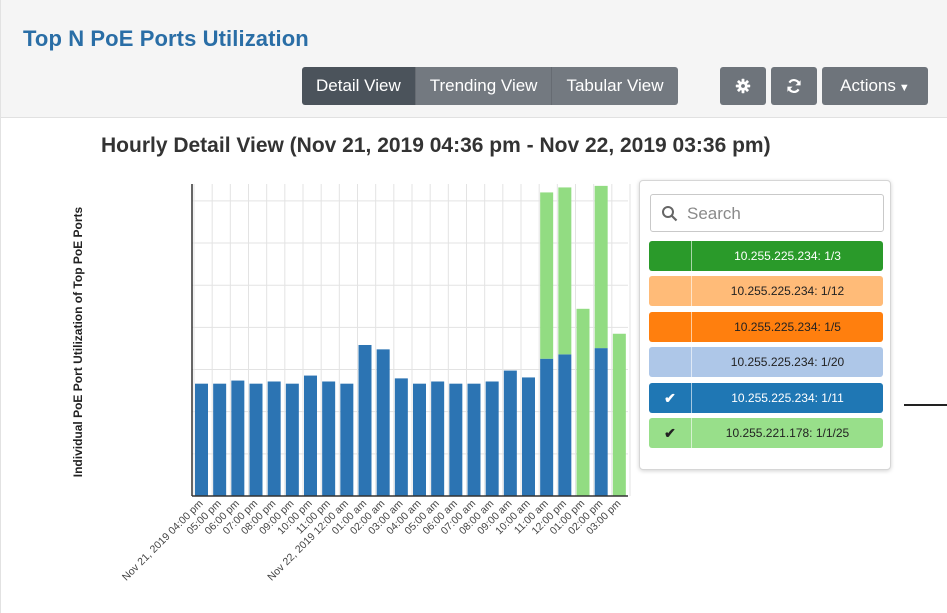 The height and width of the screenshot is (613, 947). I want to click on legend-item: 10.255.225.234: 1/12, so click(766, 291).